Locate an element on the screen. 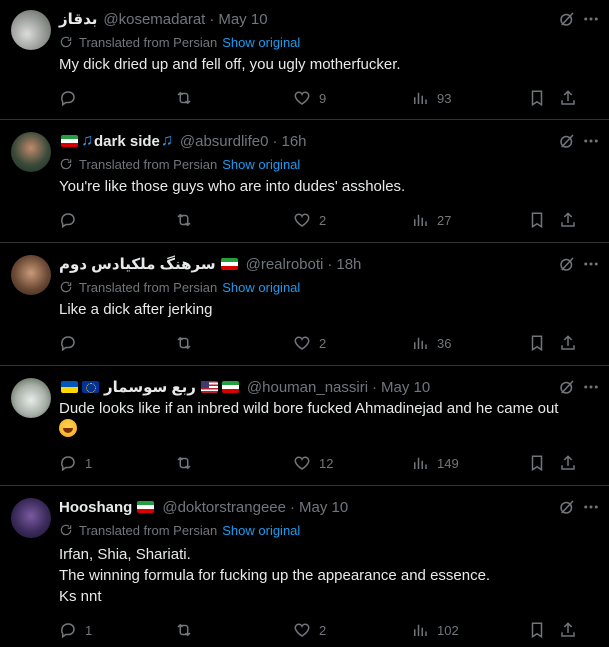 This screenshot has height=647, width=609. tweet-header: بدقاز @kosemadarat · May 10 is located at coordinates (329, 19).